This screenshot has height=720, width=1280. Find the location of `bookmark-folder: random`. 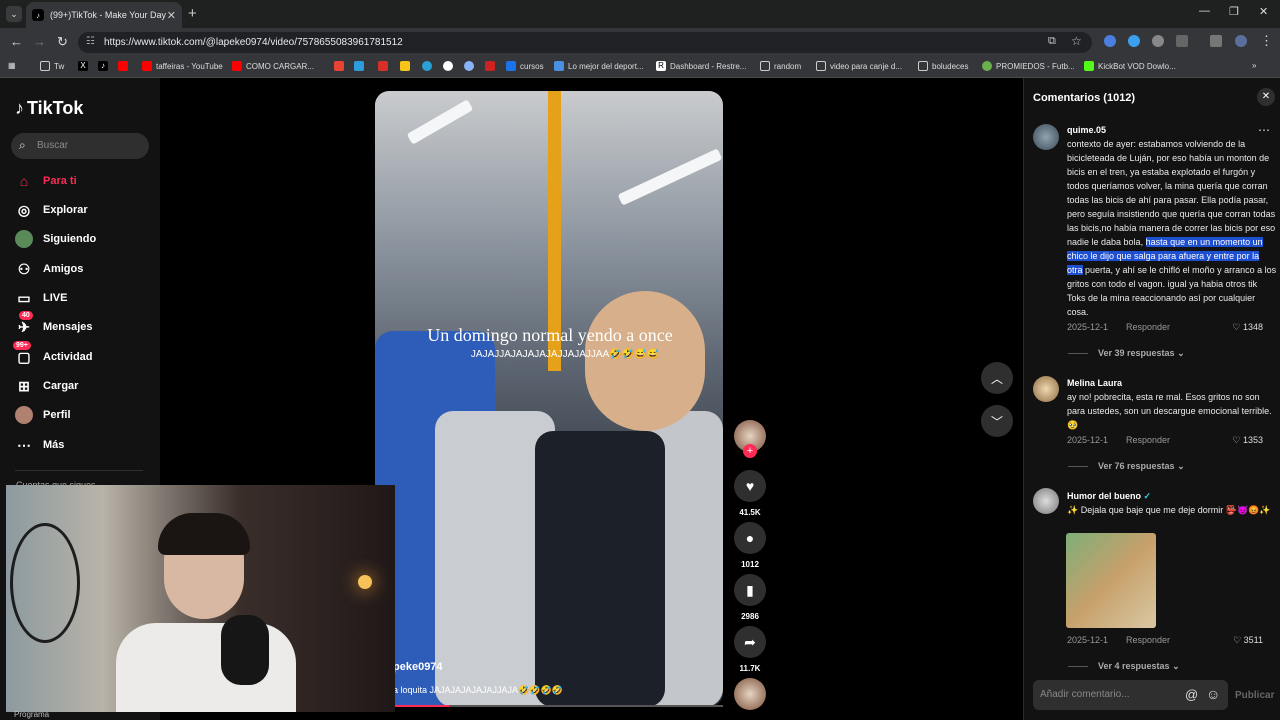

bookmark-folder: random is located at coordinates (780, 66).